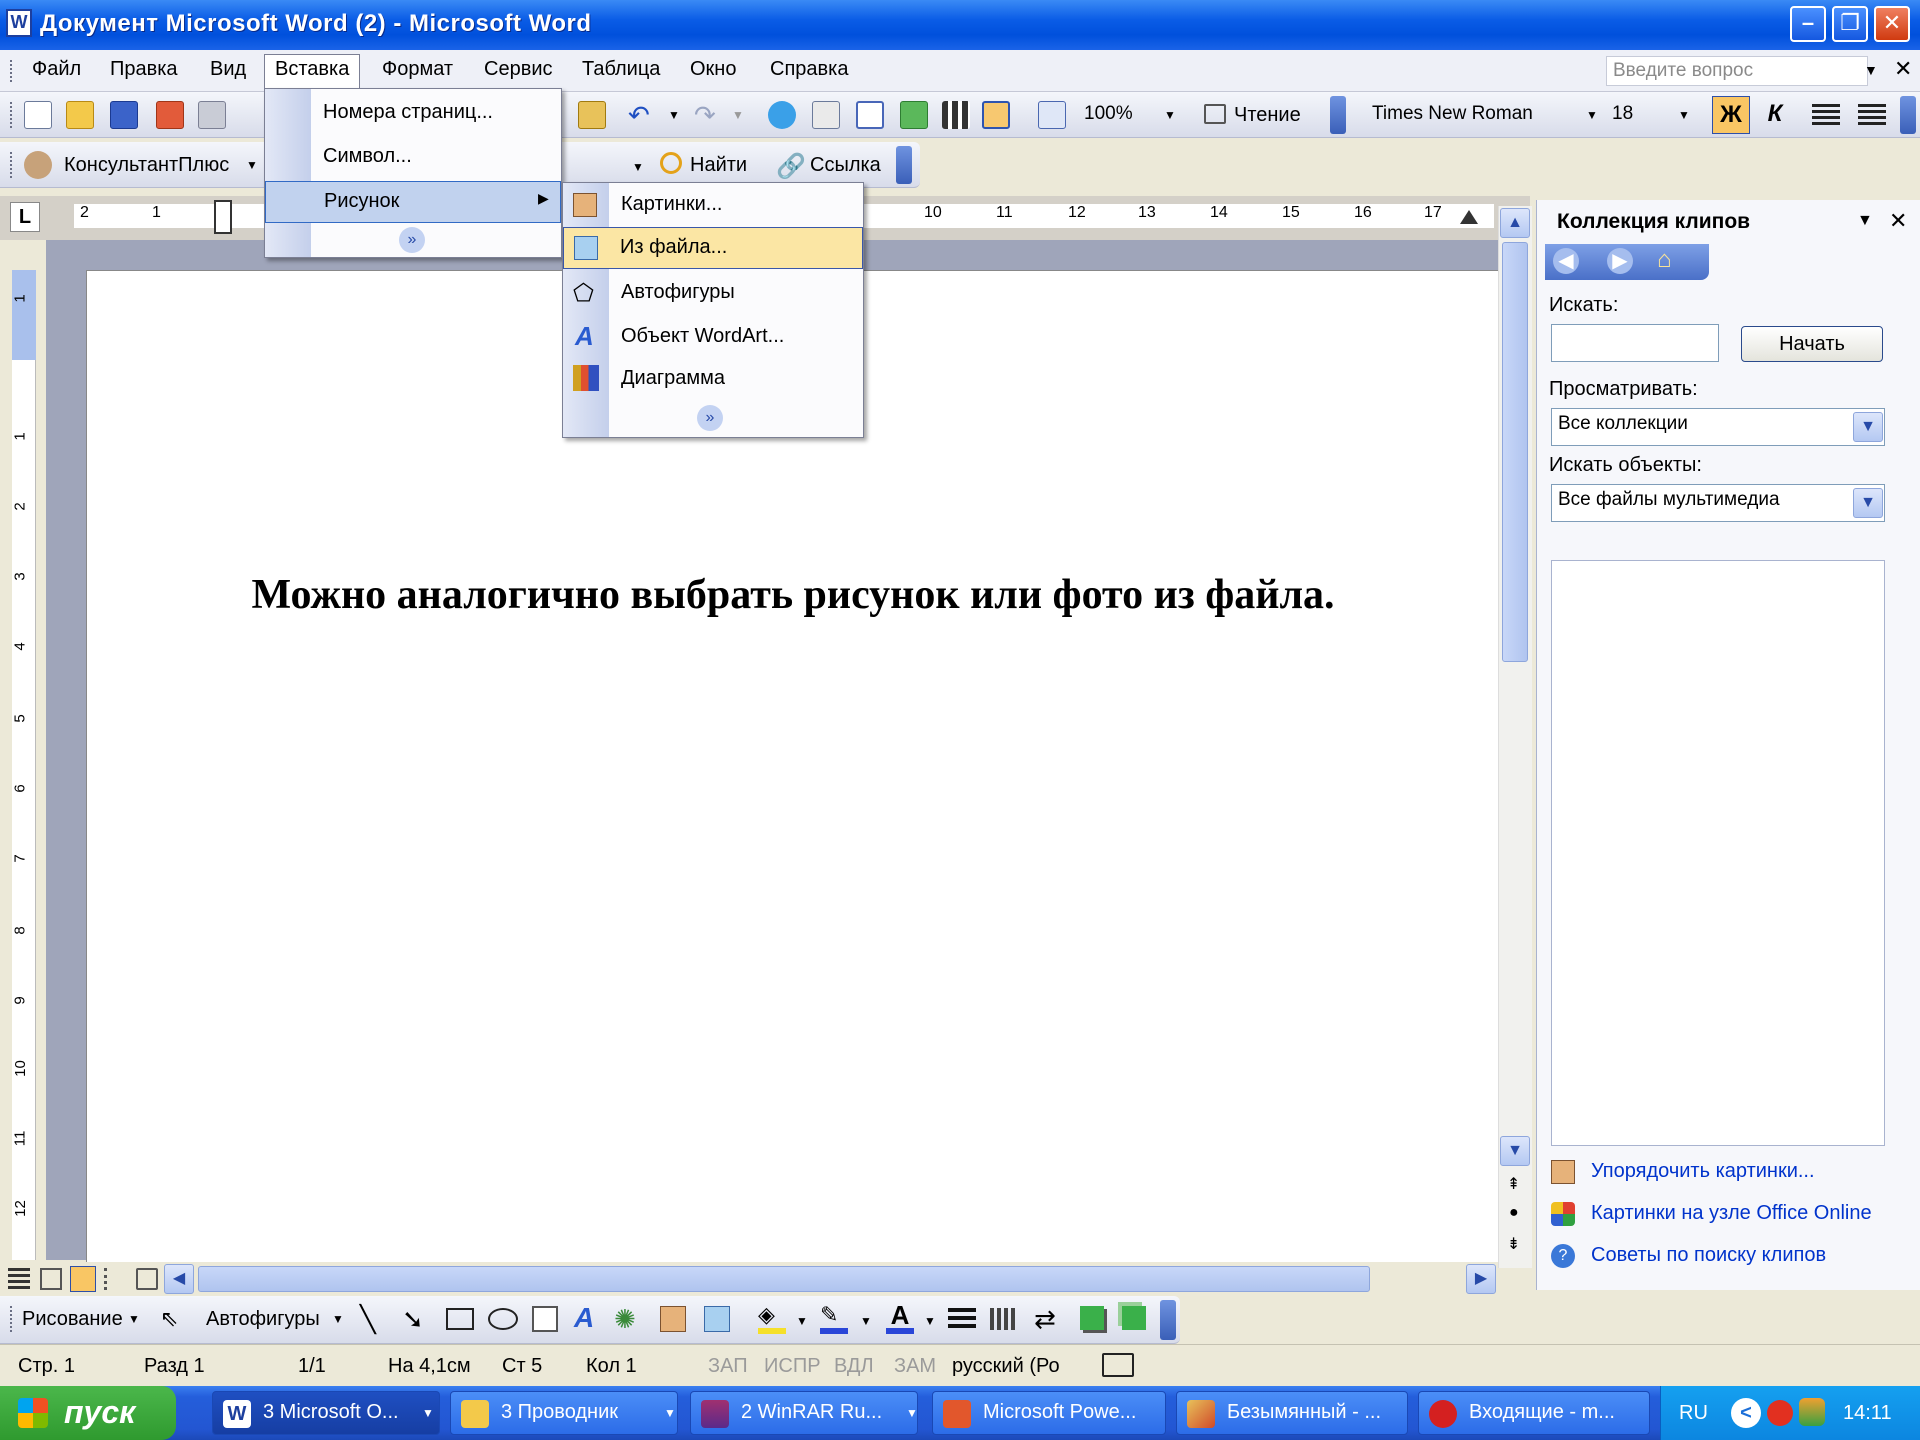 Image resolution: width=1920 pixels, height=1440 pixels. I want to click on hyperlink-icon, so click(782, 115).